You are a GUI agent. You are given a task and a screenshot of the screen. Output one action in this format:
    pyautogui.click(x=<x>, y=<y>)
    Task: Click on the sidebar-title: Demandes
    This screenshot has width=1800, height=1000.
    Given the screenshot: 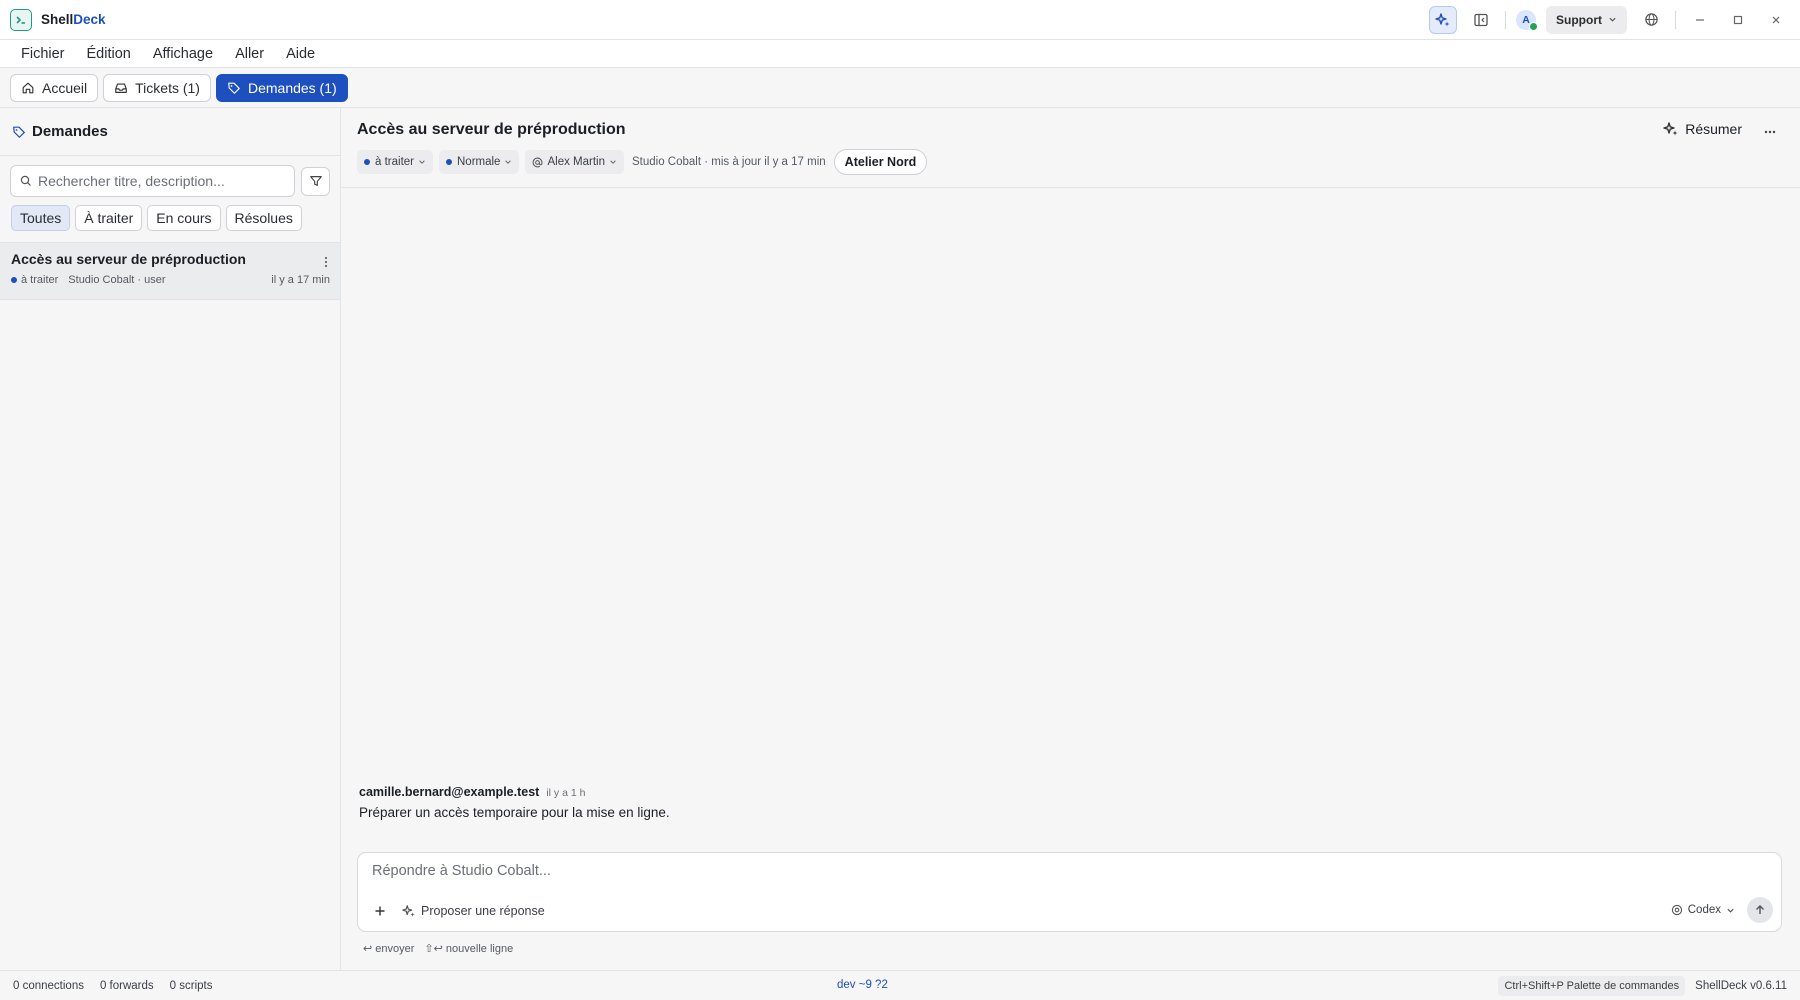 What is the action you would take?
    pyautogui.click(x=70, y=131)
    